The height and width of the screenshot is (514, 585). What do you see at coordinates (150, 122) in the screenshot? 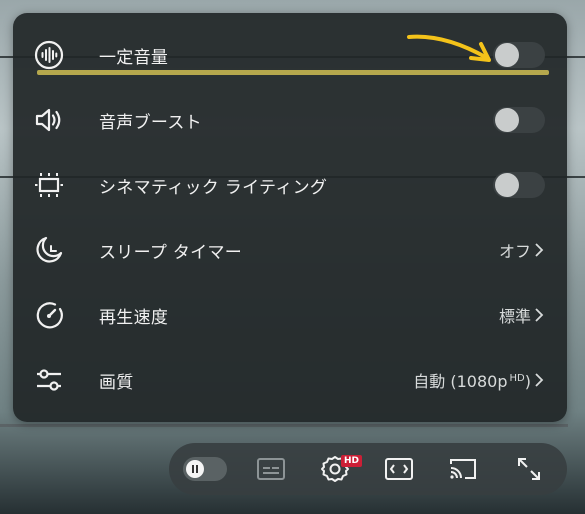
I see `menu-item-label: 音声ブースト` at bounding box center [150, 122].